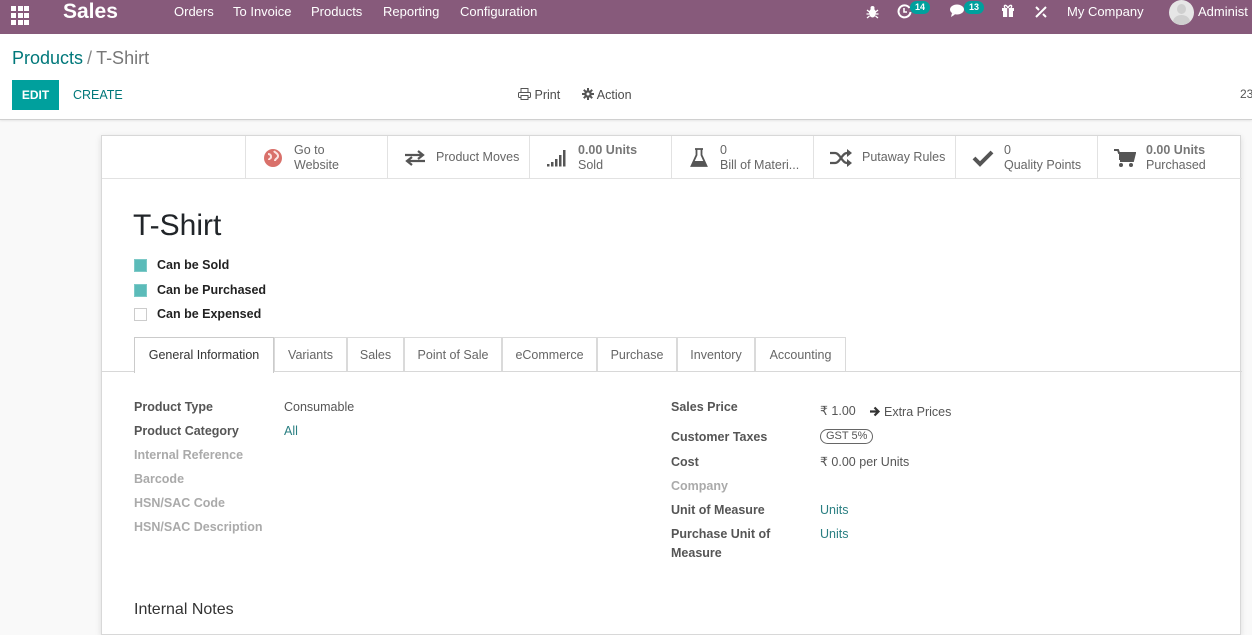 This screenshot has width=1252, height=635. I want to click on putaway-rules-smart-button: Putaway Rules, so click(884, 157).